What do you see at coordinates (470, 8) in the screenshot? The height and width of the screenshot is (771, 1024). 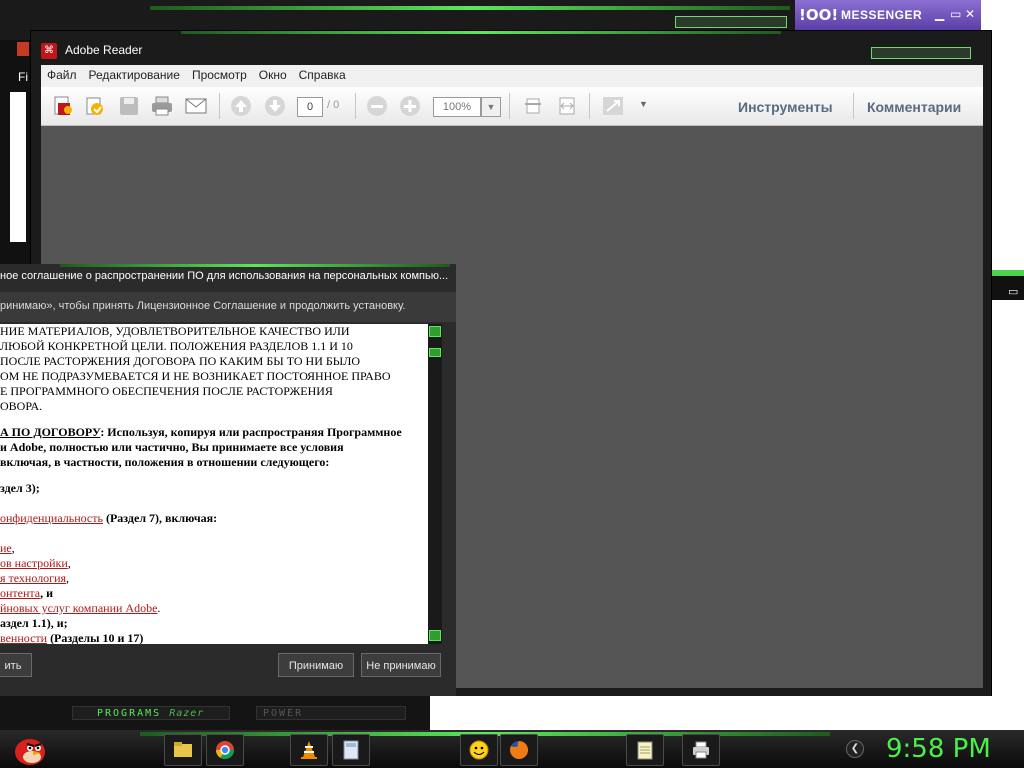 I see `background-window-glow` at bounding box center [470, 8].